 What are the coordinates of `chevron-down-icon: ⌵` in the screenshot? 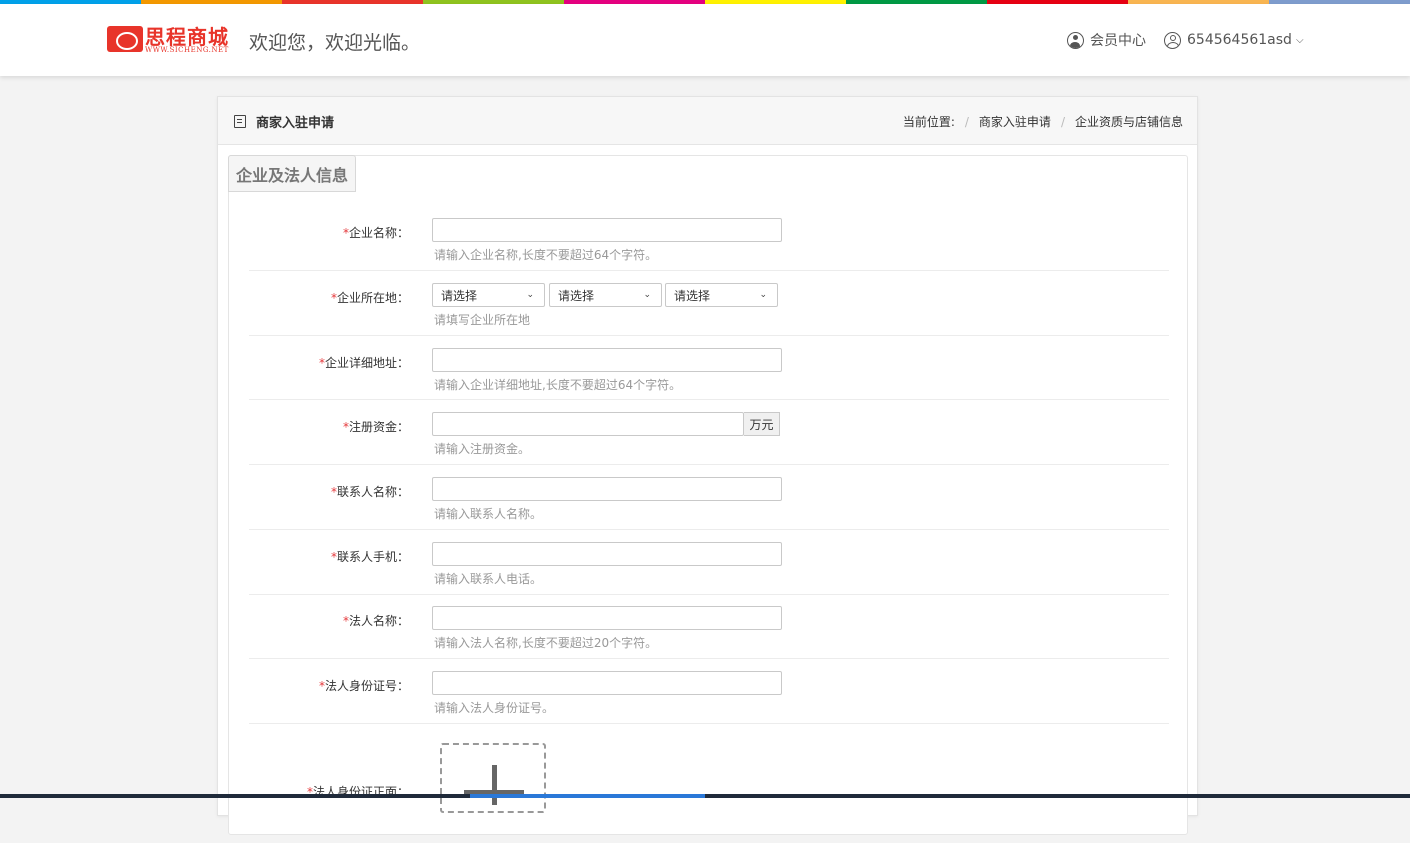 It's located at (1299, 40).